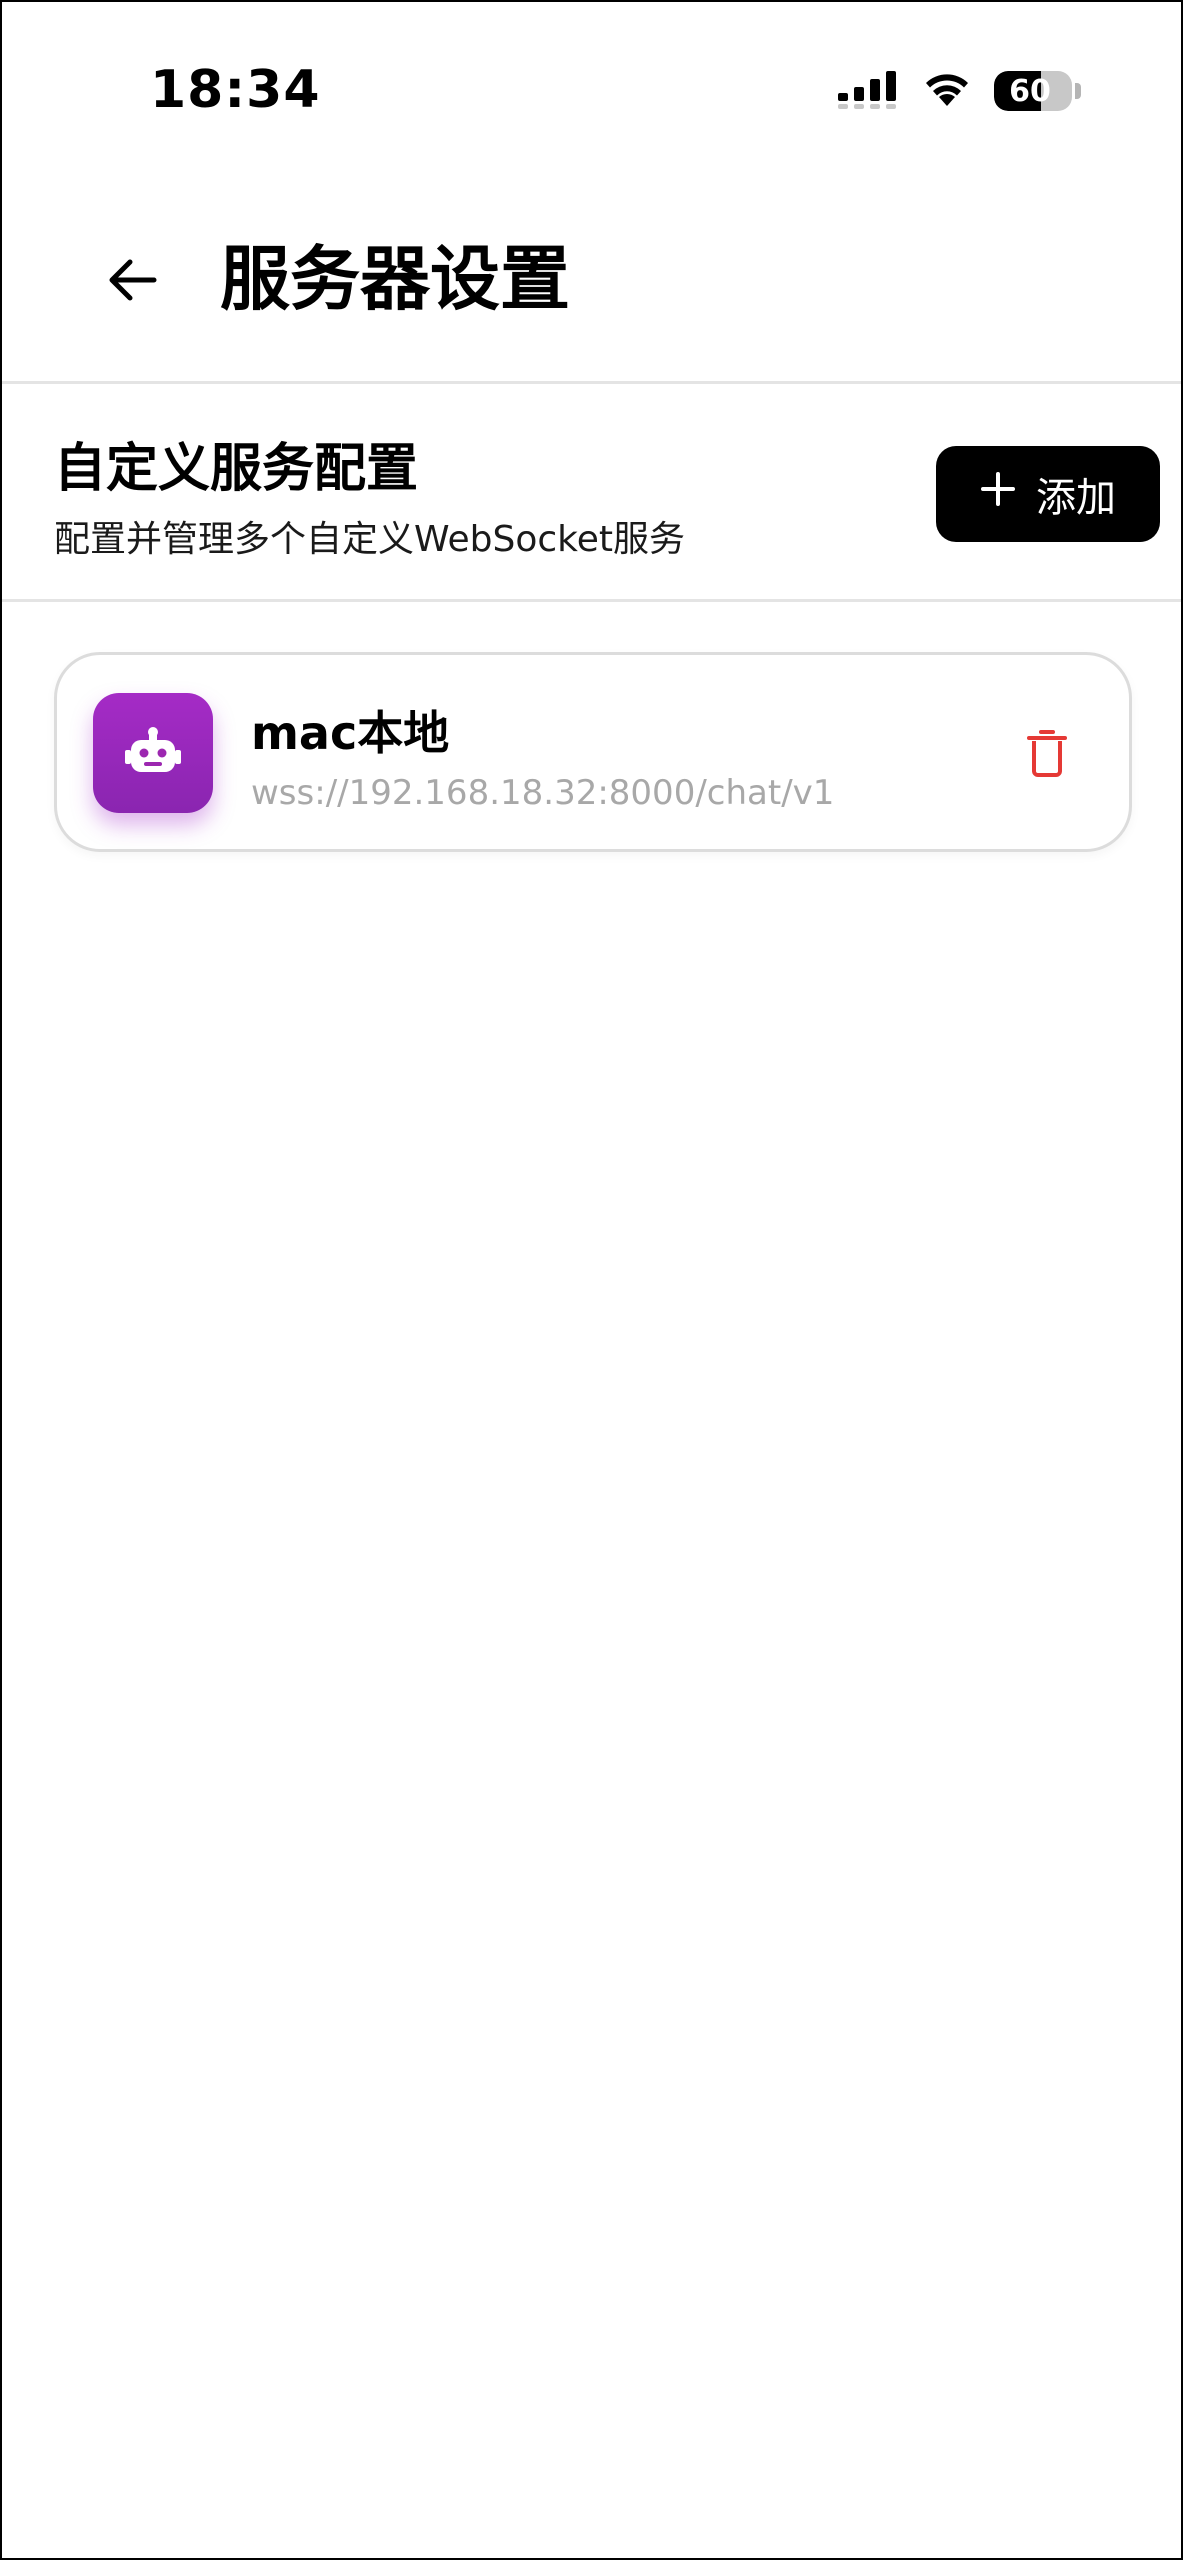 The height and width of the screenshot is (2560, 1183). I want to click on section-subtitle: 配置并管理多个自定义WebSocket服务, so click(369, 539).